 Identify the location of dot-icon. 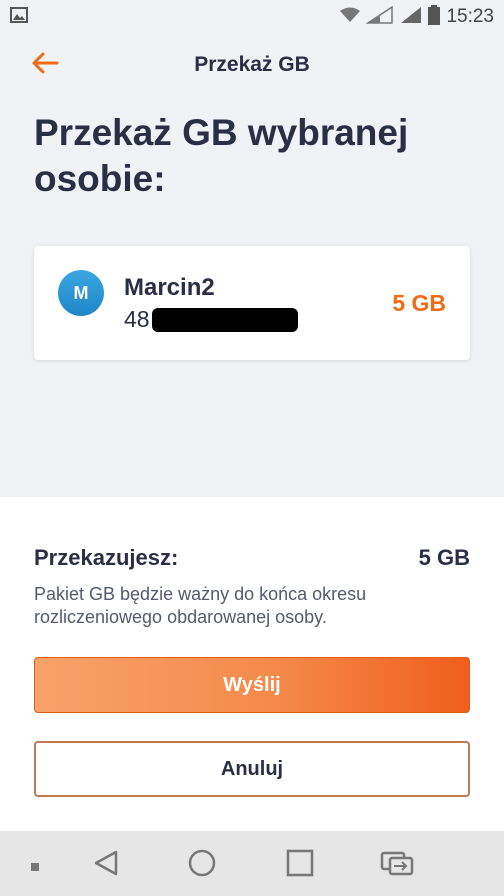
(35, 868).